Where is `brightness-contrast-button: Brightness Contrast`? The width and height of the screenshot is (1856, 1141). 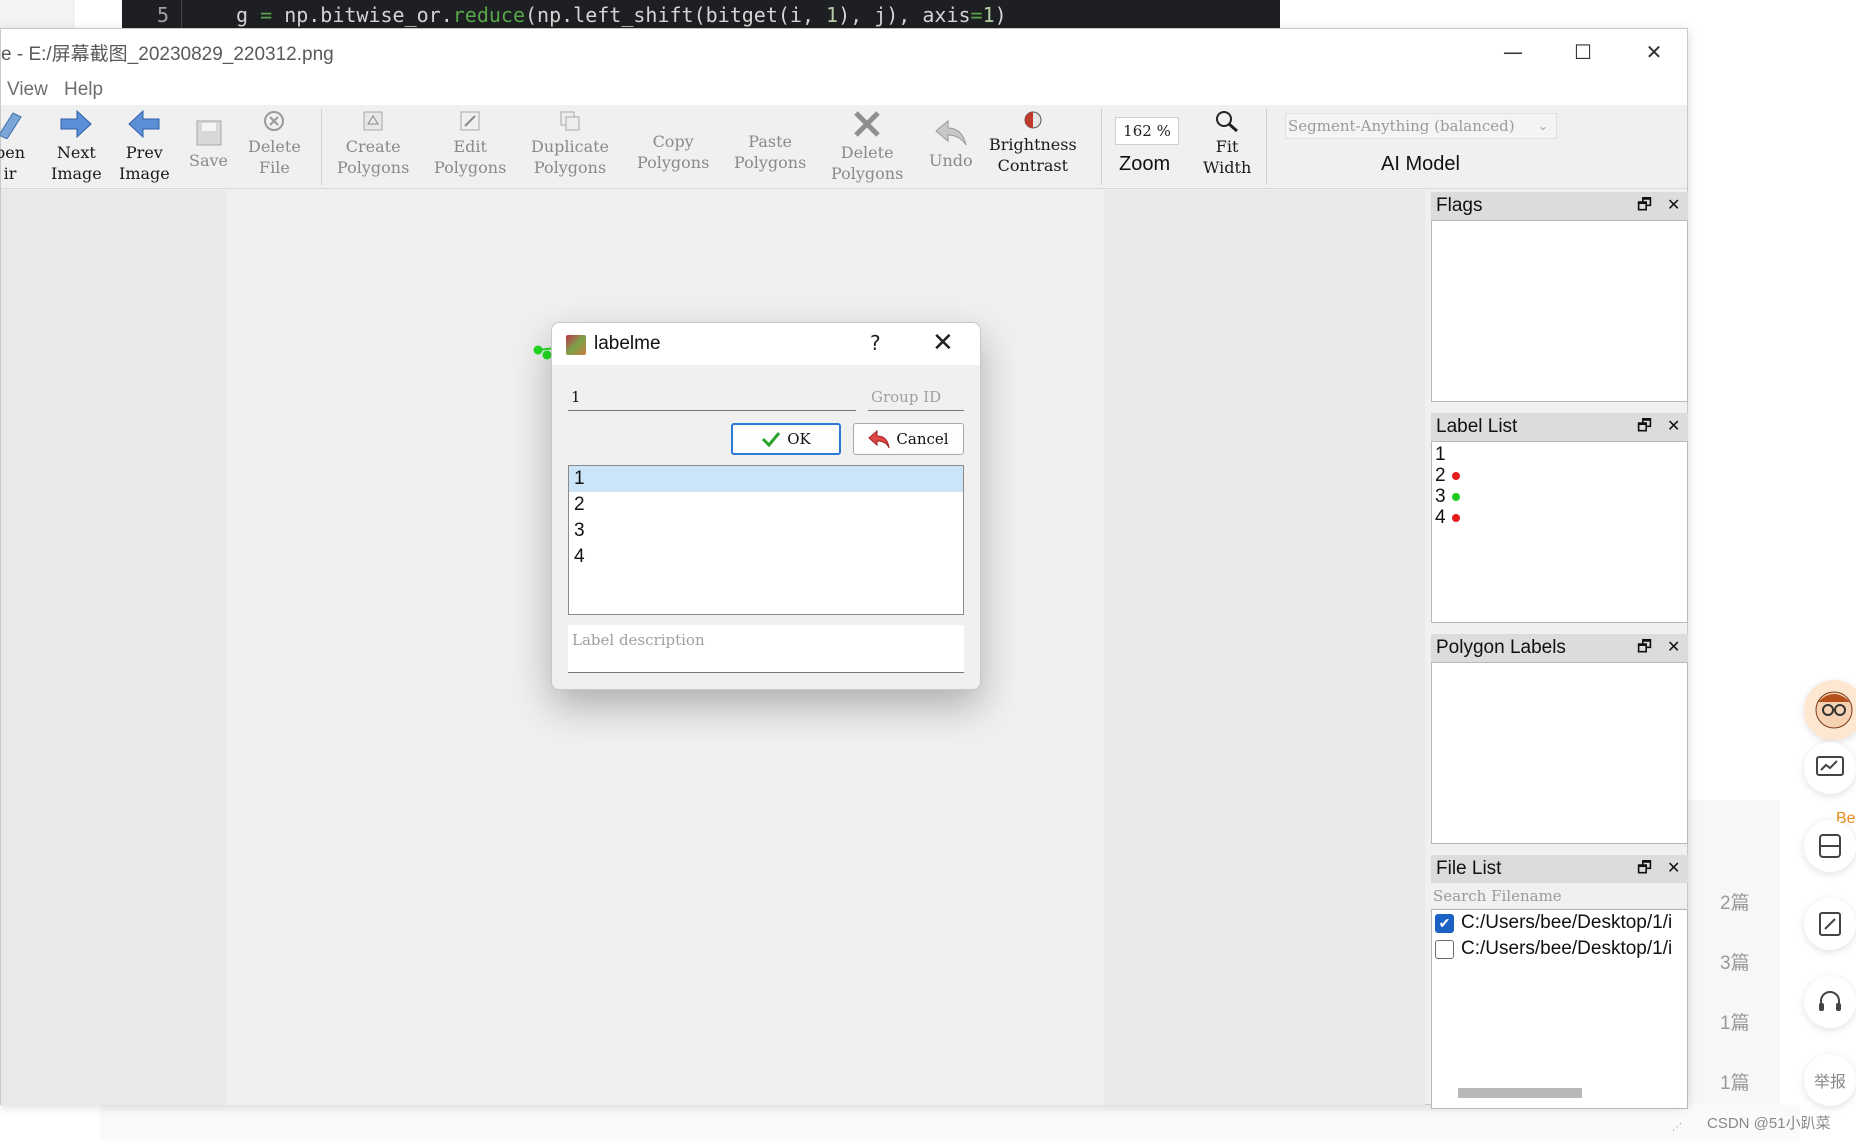 brightness-contrast-button: Brightness Contrast is located at coordinates (1033, 142).